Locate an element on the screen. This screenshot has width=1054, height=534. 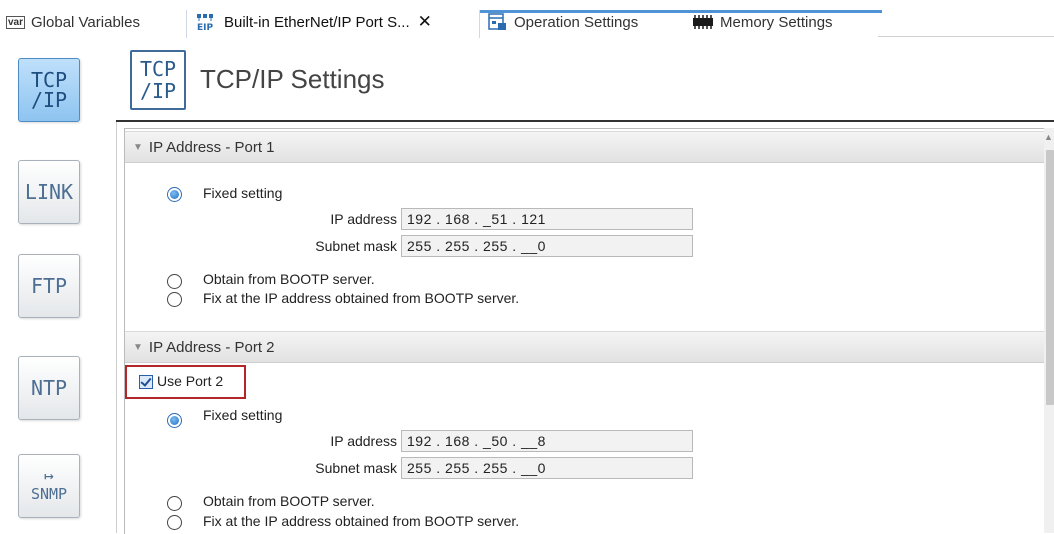
arrow-right-icon: ↦ is located at coordinates (49, 475).